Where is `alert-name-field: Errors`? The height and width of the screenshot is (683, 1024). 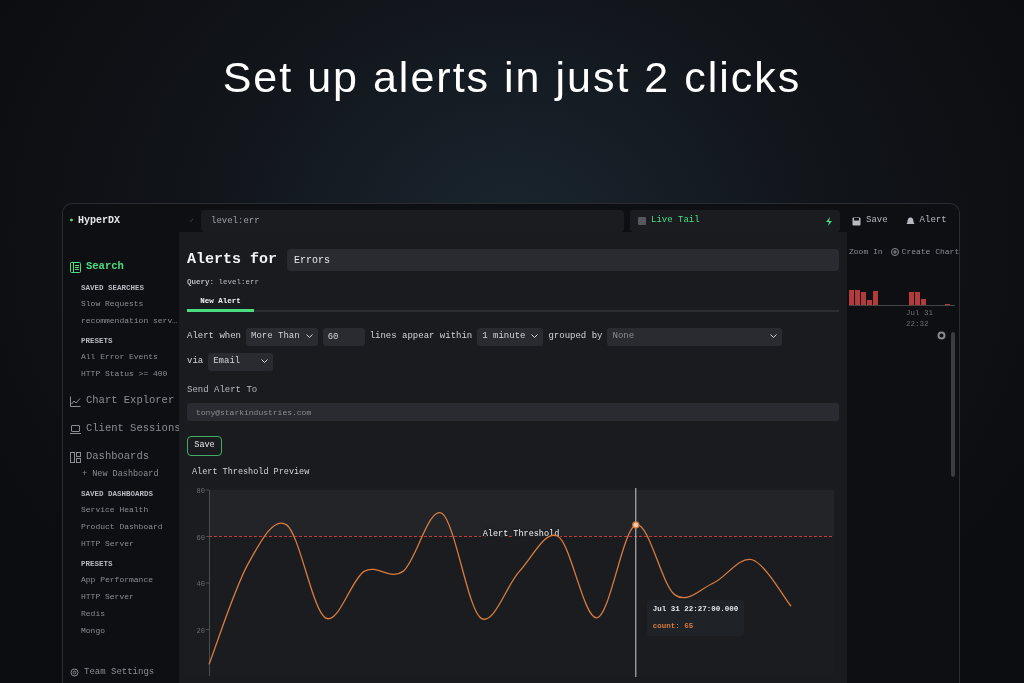 alert-name-field: Errors is located at coordinates (563, 260).